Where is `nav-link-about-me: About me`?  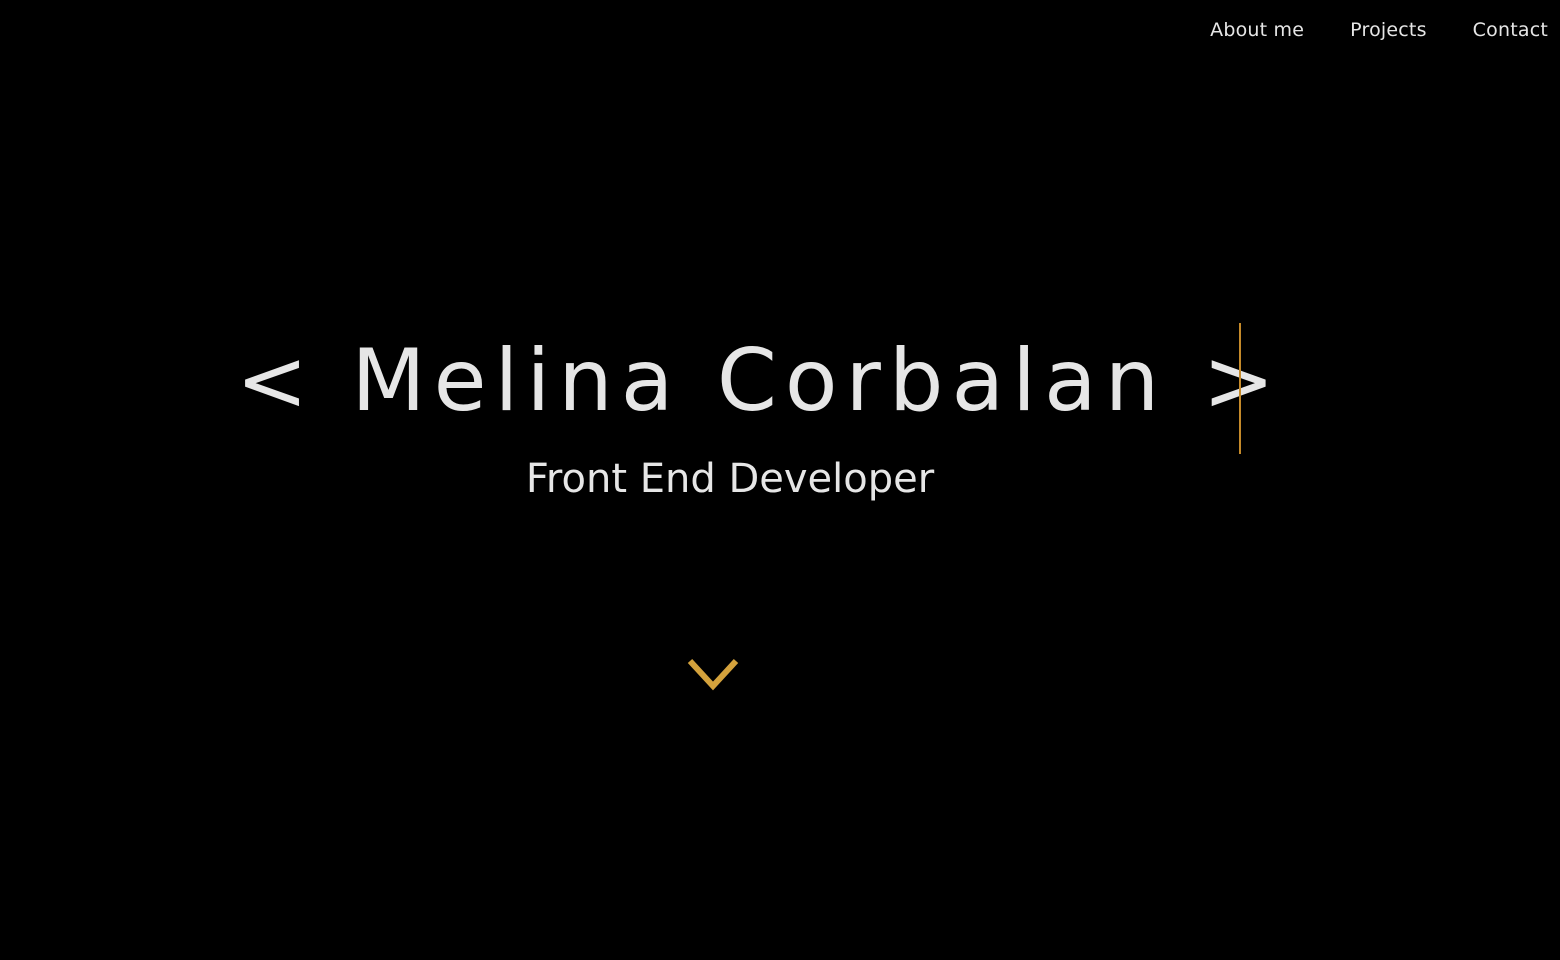 nav-link-about-me: About me is located at coordinates (1257, 30).